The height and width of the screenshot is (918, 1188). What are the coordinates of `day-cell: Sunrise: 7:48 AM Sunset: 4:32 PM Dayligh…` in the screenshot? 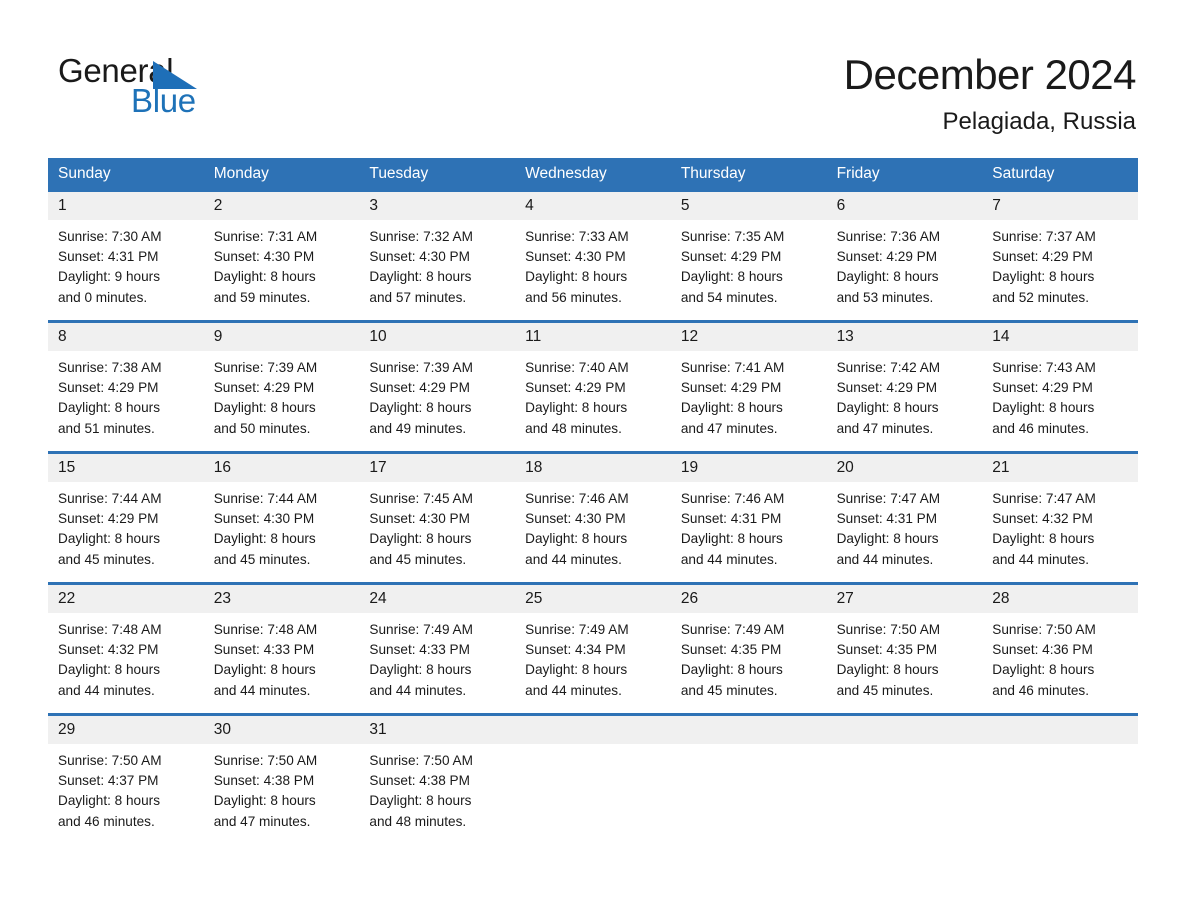 It's located at (126, 663).